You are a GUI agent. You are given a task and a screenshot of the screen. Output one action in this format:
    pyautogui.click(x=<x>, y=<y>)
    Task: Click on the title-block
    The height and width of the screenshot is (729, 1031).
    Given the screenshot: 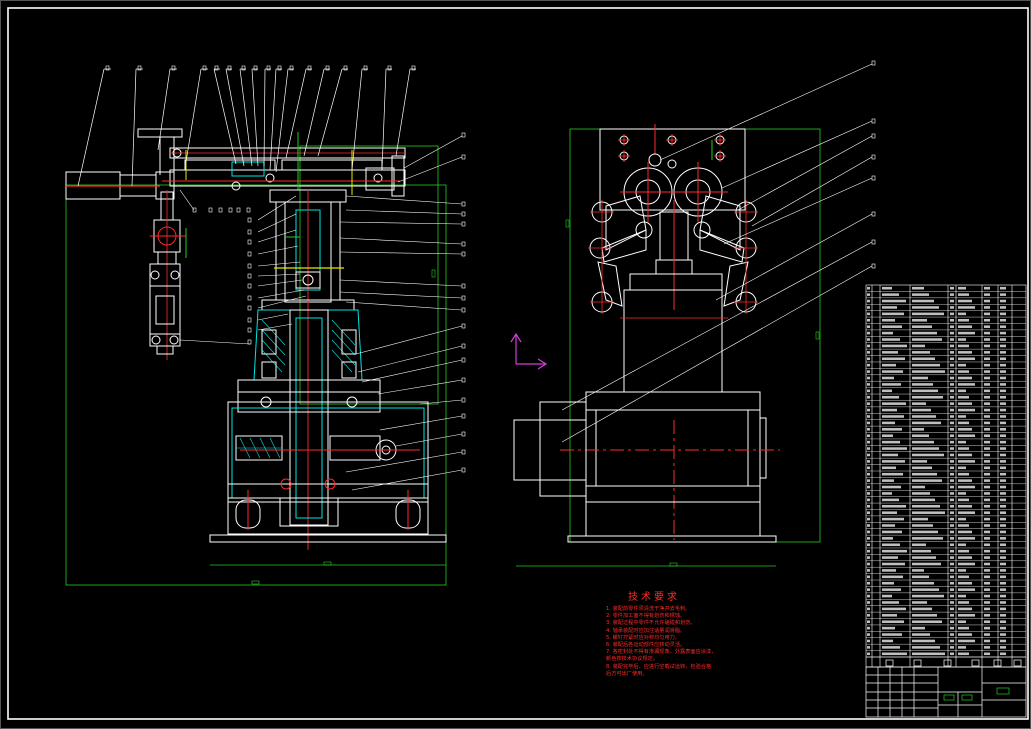 What is the action you would take?
    pyautogui.click(x=946, y=687)
    